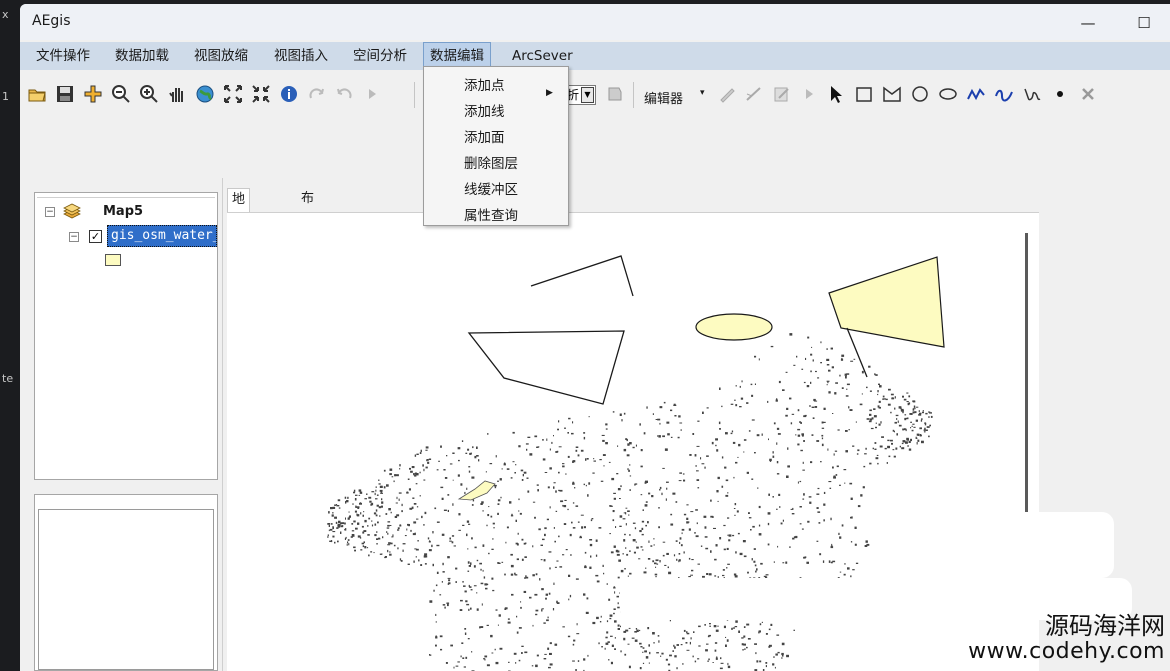  I want to click on line-icon, so click(754, 94).